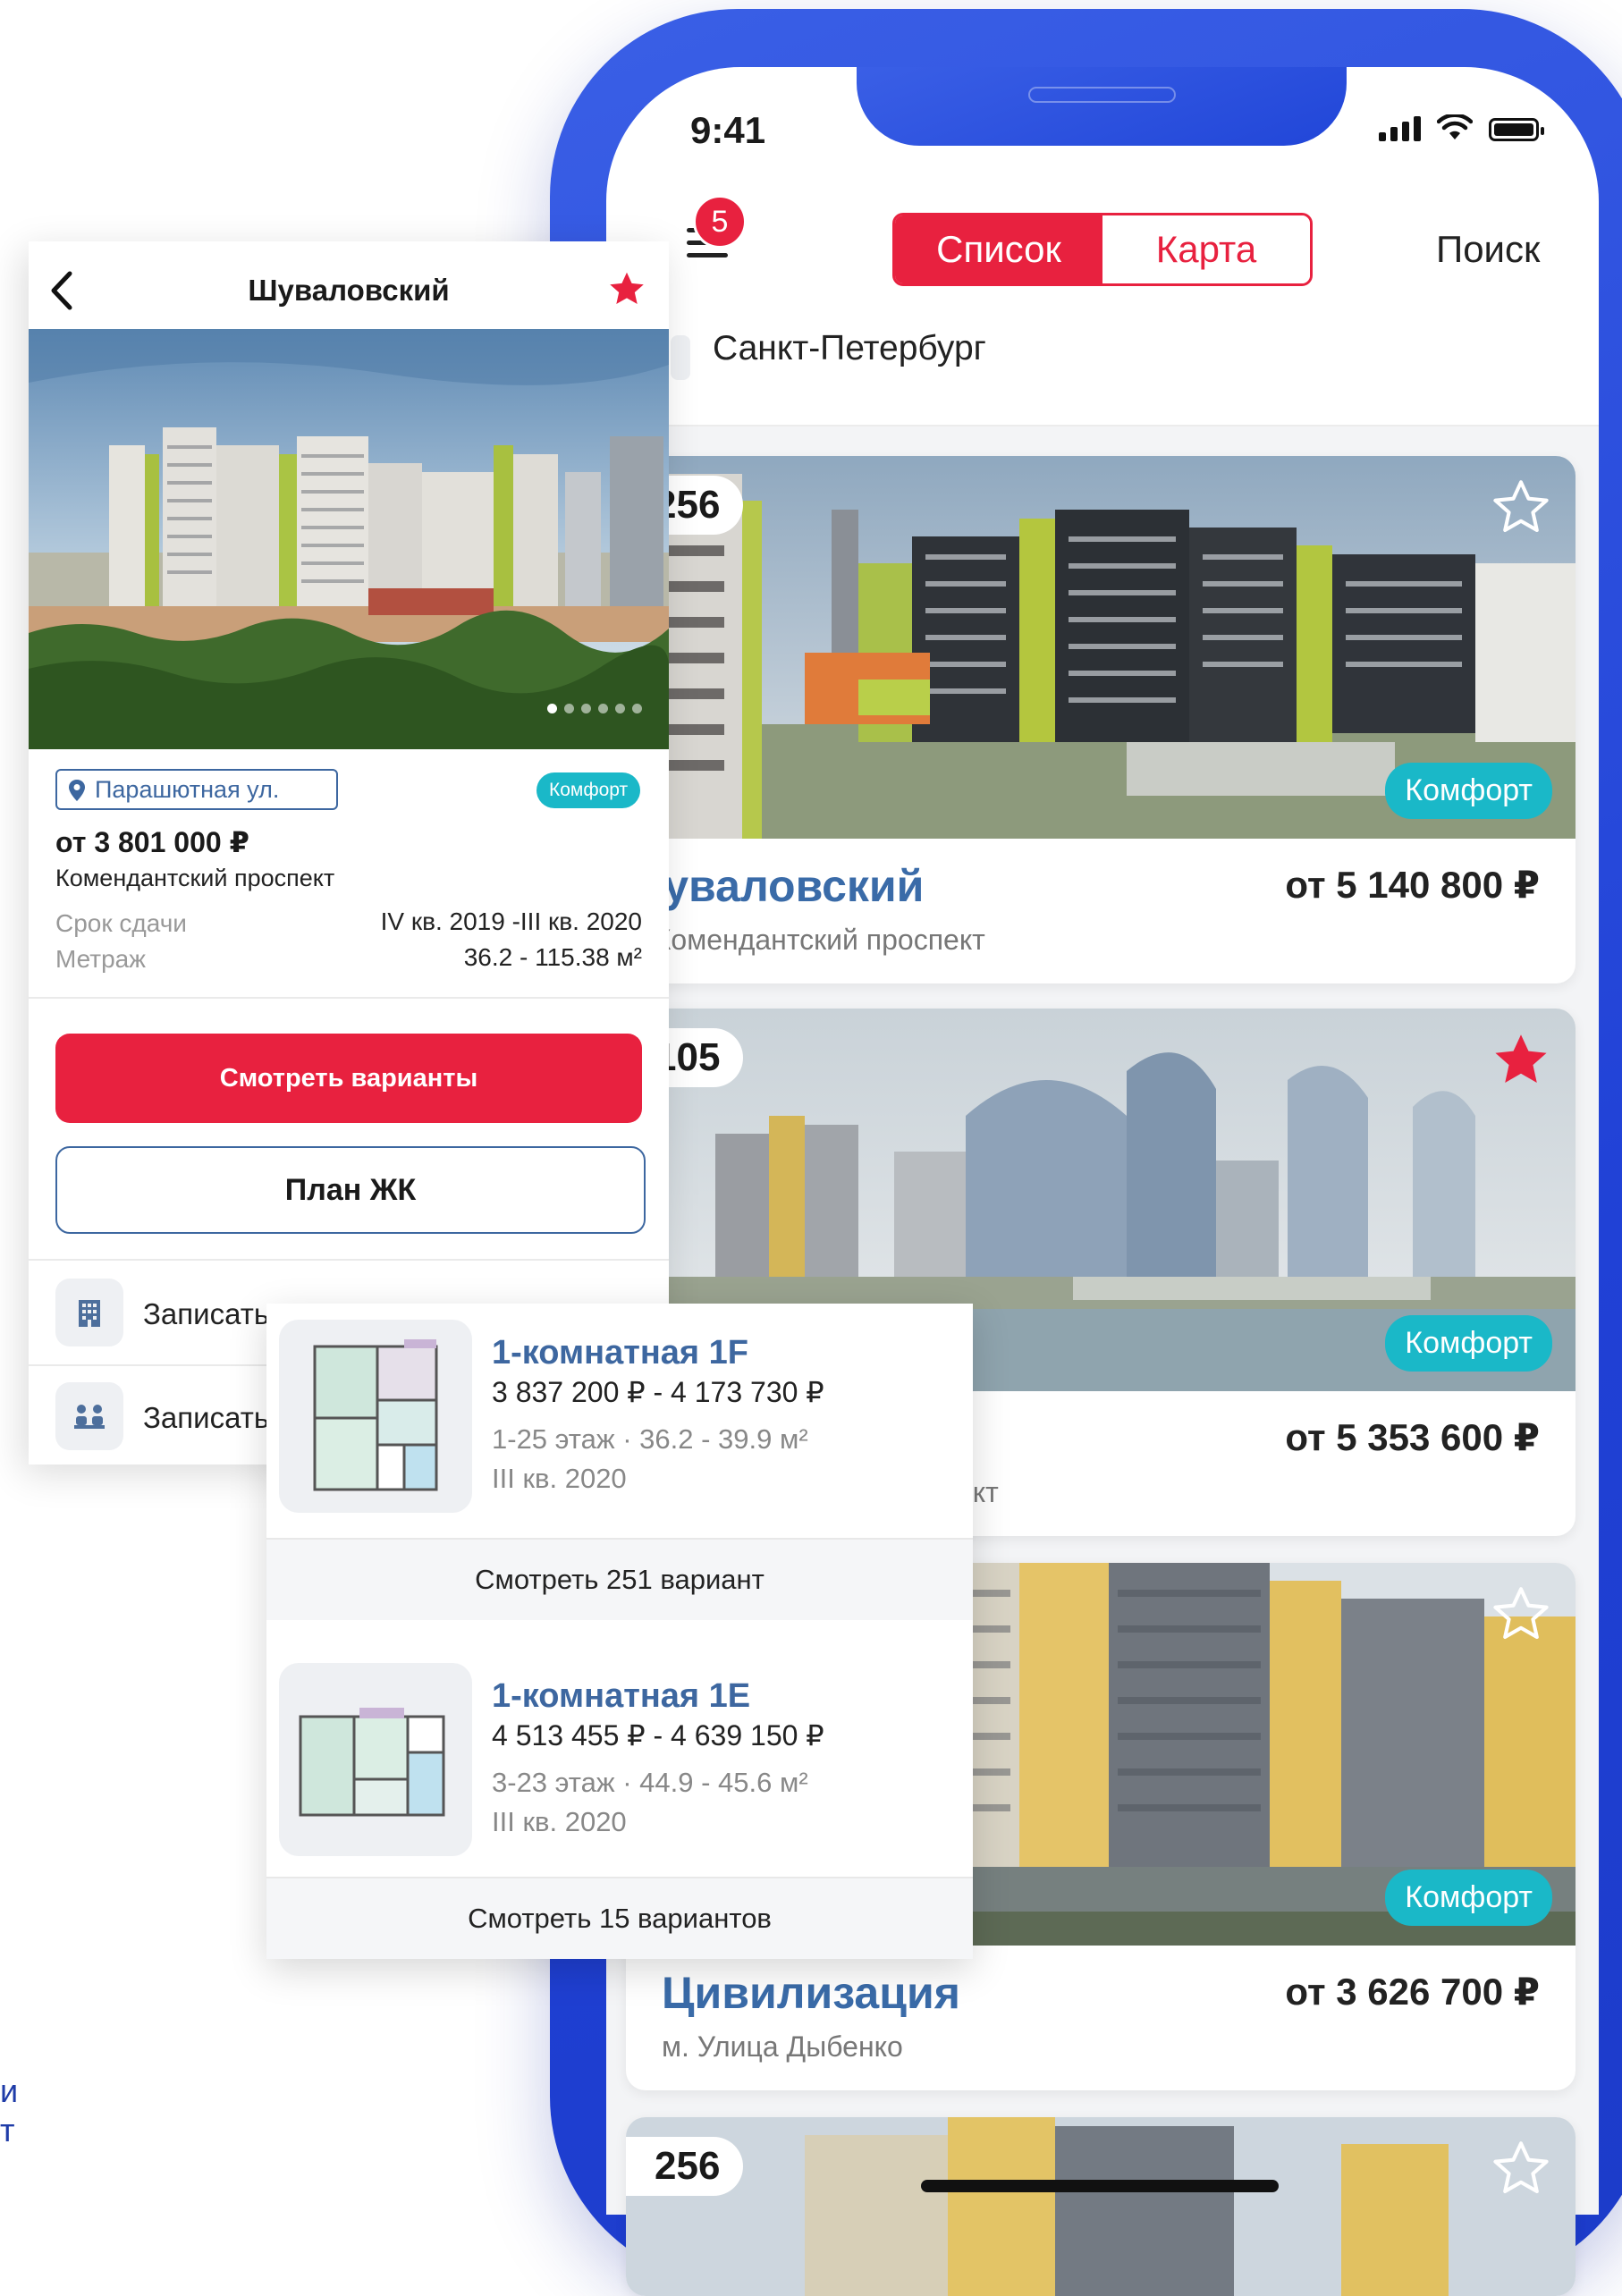 This screenshot has width=1622, height=2296. Describe the element at coordinates (152, 842) in the screenshot. I see `detail-price: от 3 801 000 ₽` at that location.